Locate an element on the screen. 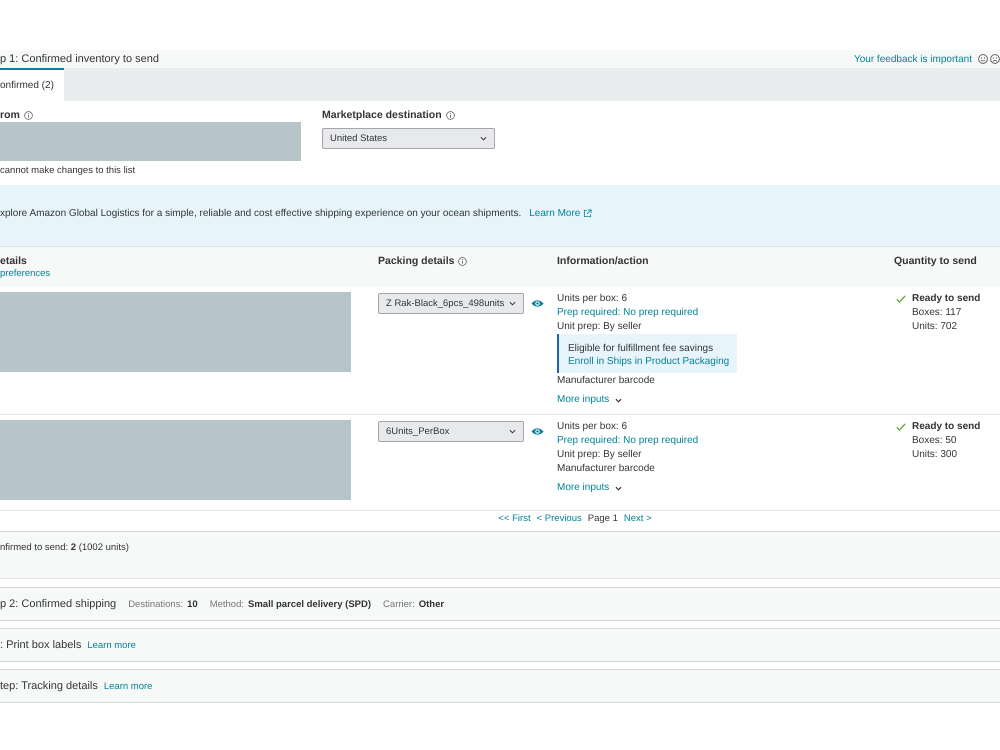 The image size is (1000, 750). column-header: Packing details is located at coordinates (416, 261).